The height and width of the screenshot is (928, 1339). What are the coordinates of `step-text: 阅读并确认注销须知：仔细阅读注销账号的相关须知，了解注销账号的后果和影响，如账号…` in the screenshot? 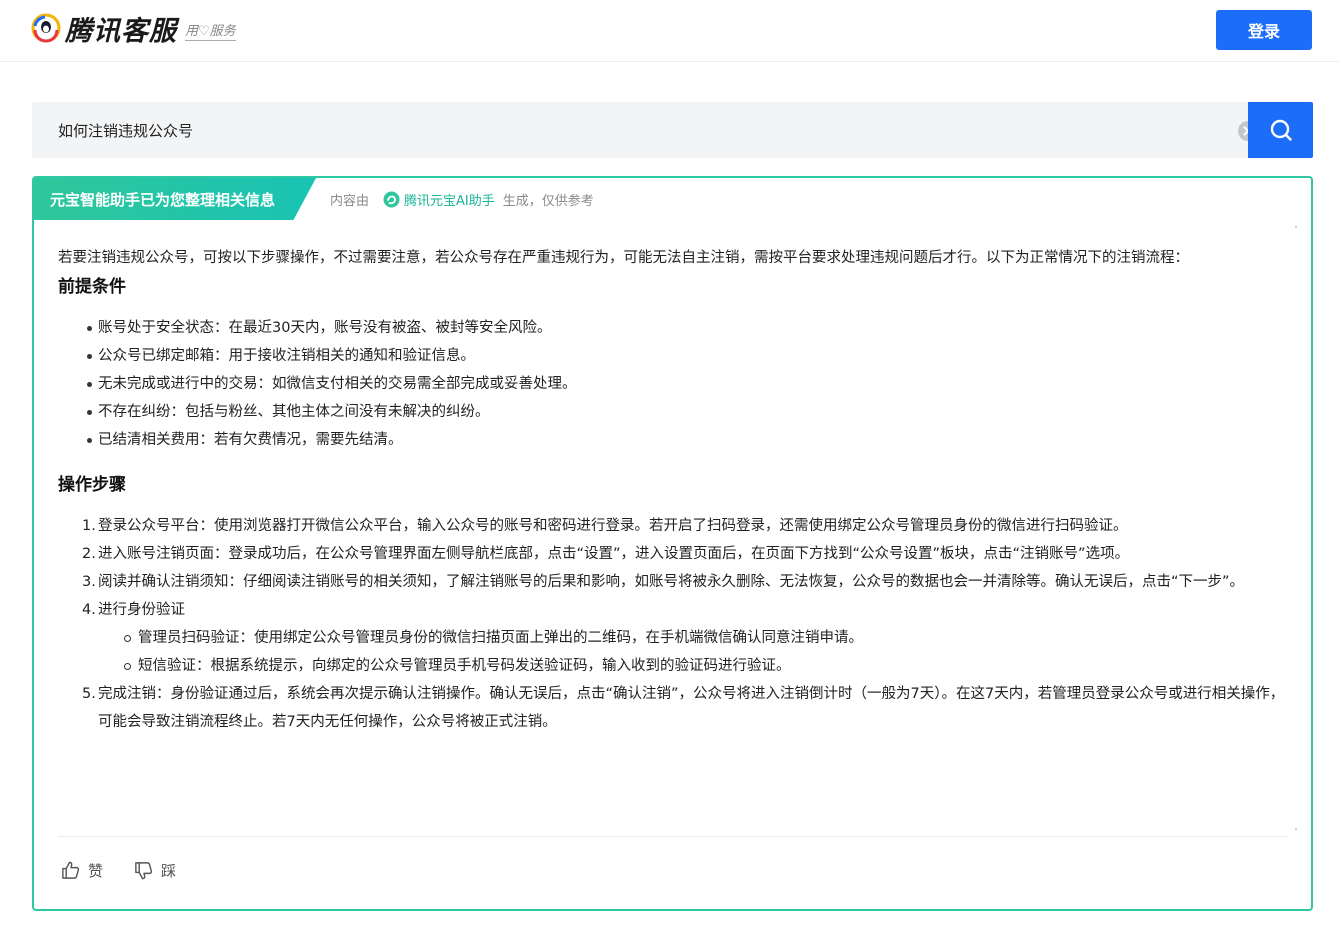 It's located at (671, 582).